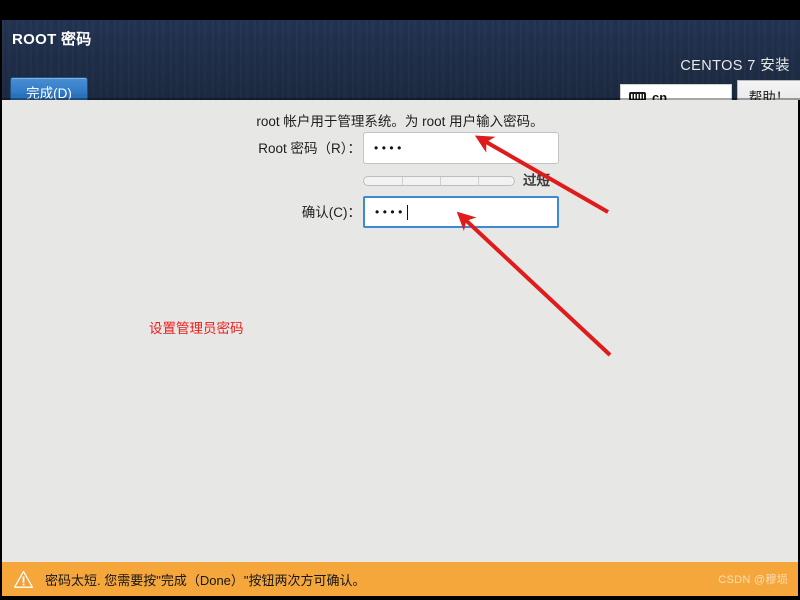  I want to click on watermark: CSDN @穆埙, so click(753, 580).